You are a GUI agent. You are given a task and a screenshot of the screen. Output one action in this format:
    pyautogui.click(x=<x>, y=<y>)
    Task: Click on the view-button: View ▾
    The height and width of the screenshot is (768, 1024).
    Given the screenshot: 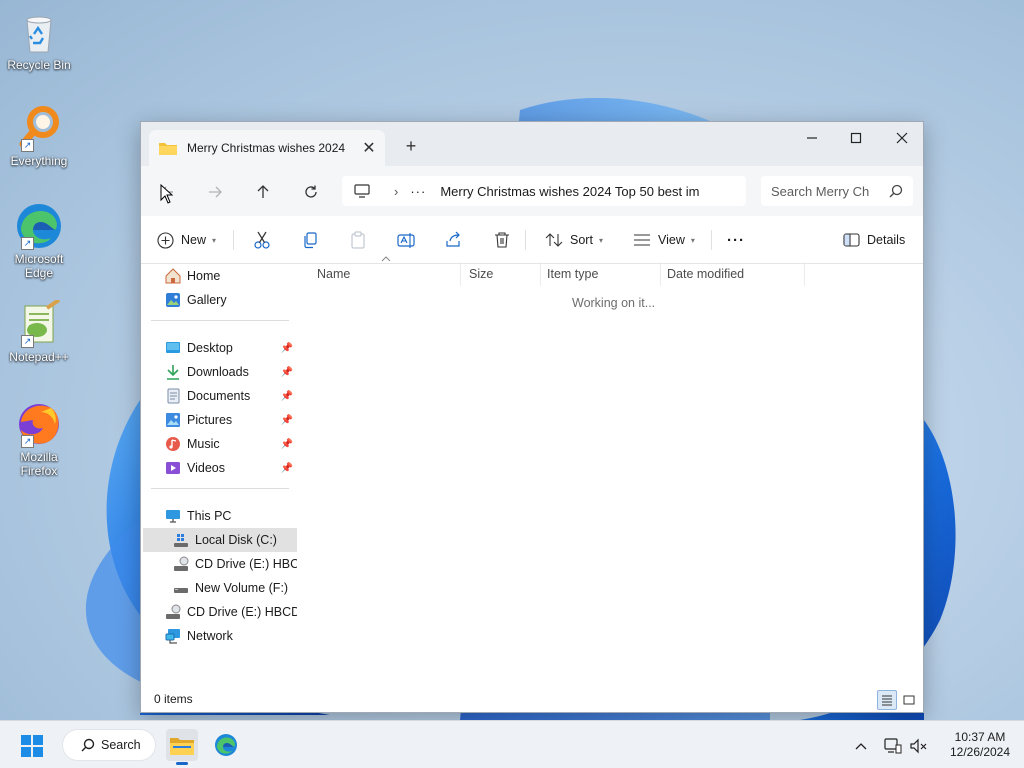 What is the action you would take?
    pyautogui.click(x=664, y=240)
    